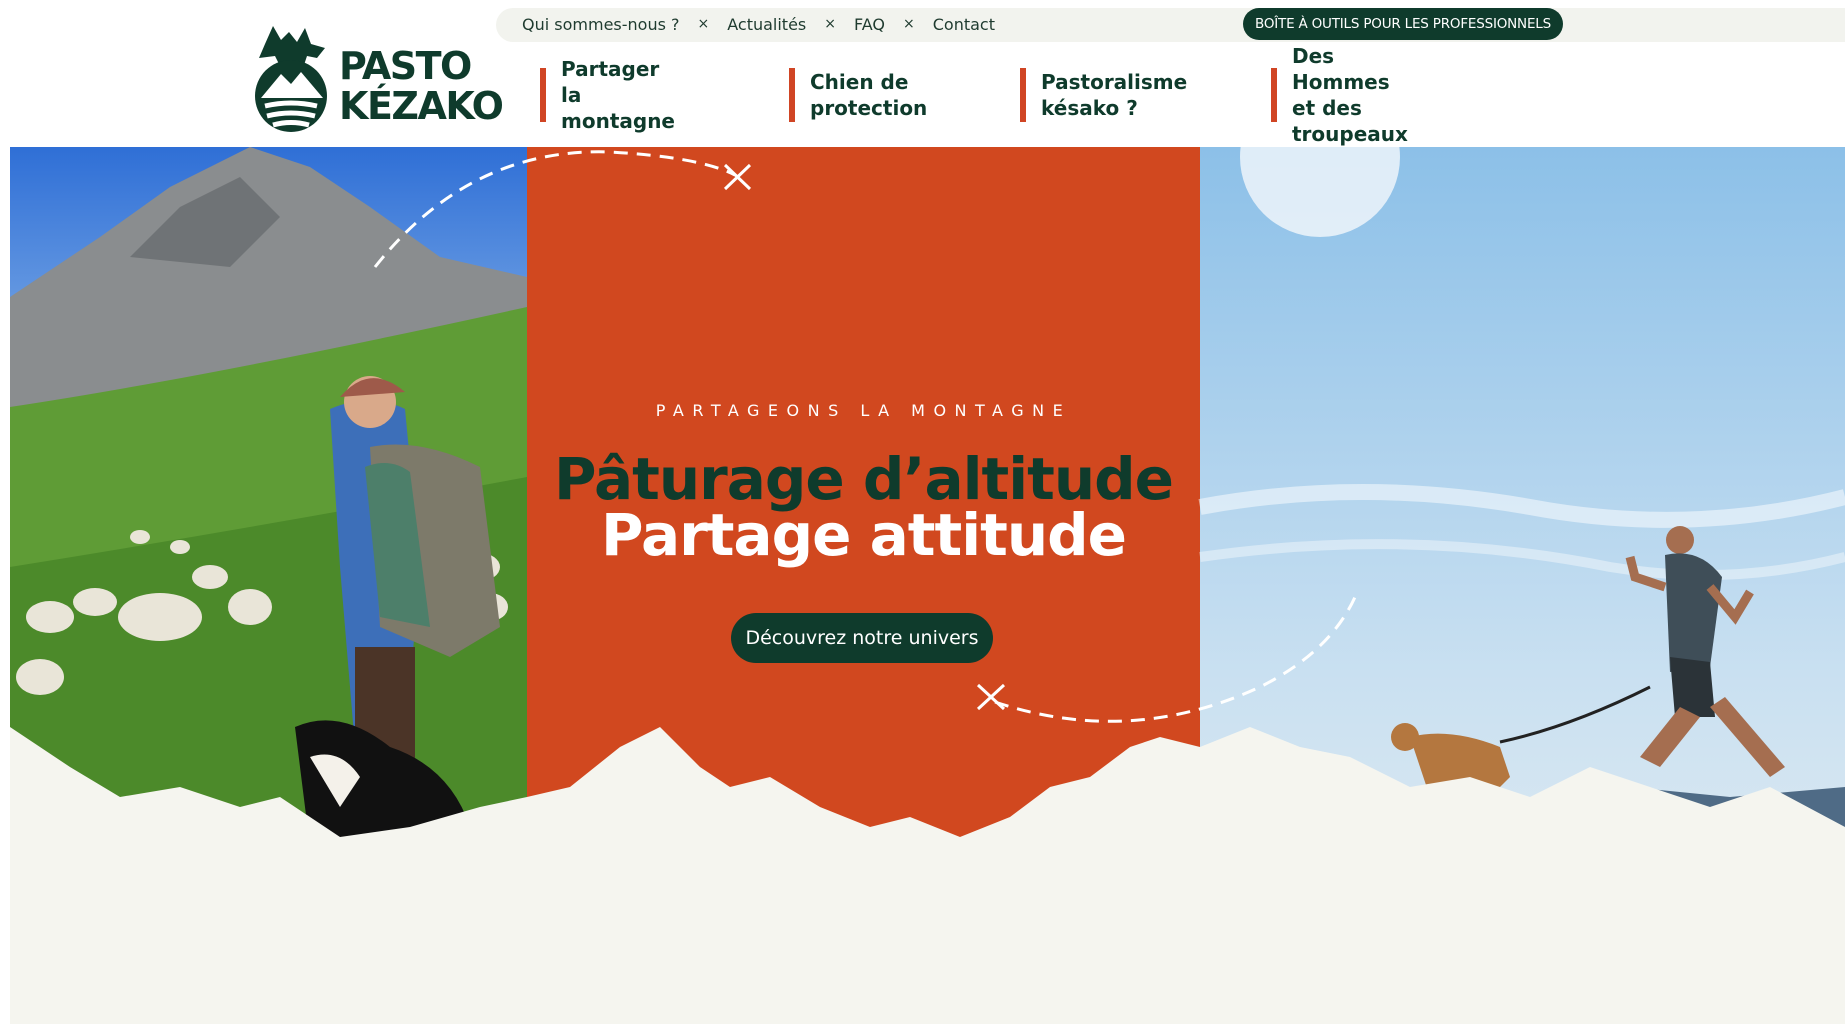 Image resolution: width=1845 pixels, height=1024 pixels. What do you see at coordinates (964, 24) in the screenshot?
I see `utility-link-contact: Contact` at bounding box center [964, 24].